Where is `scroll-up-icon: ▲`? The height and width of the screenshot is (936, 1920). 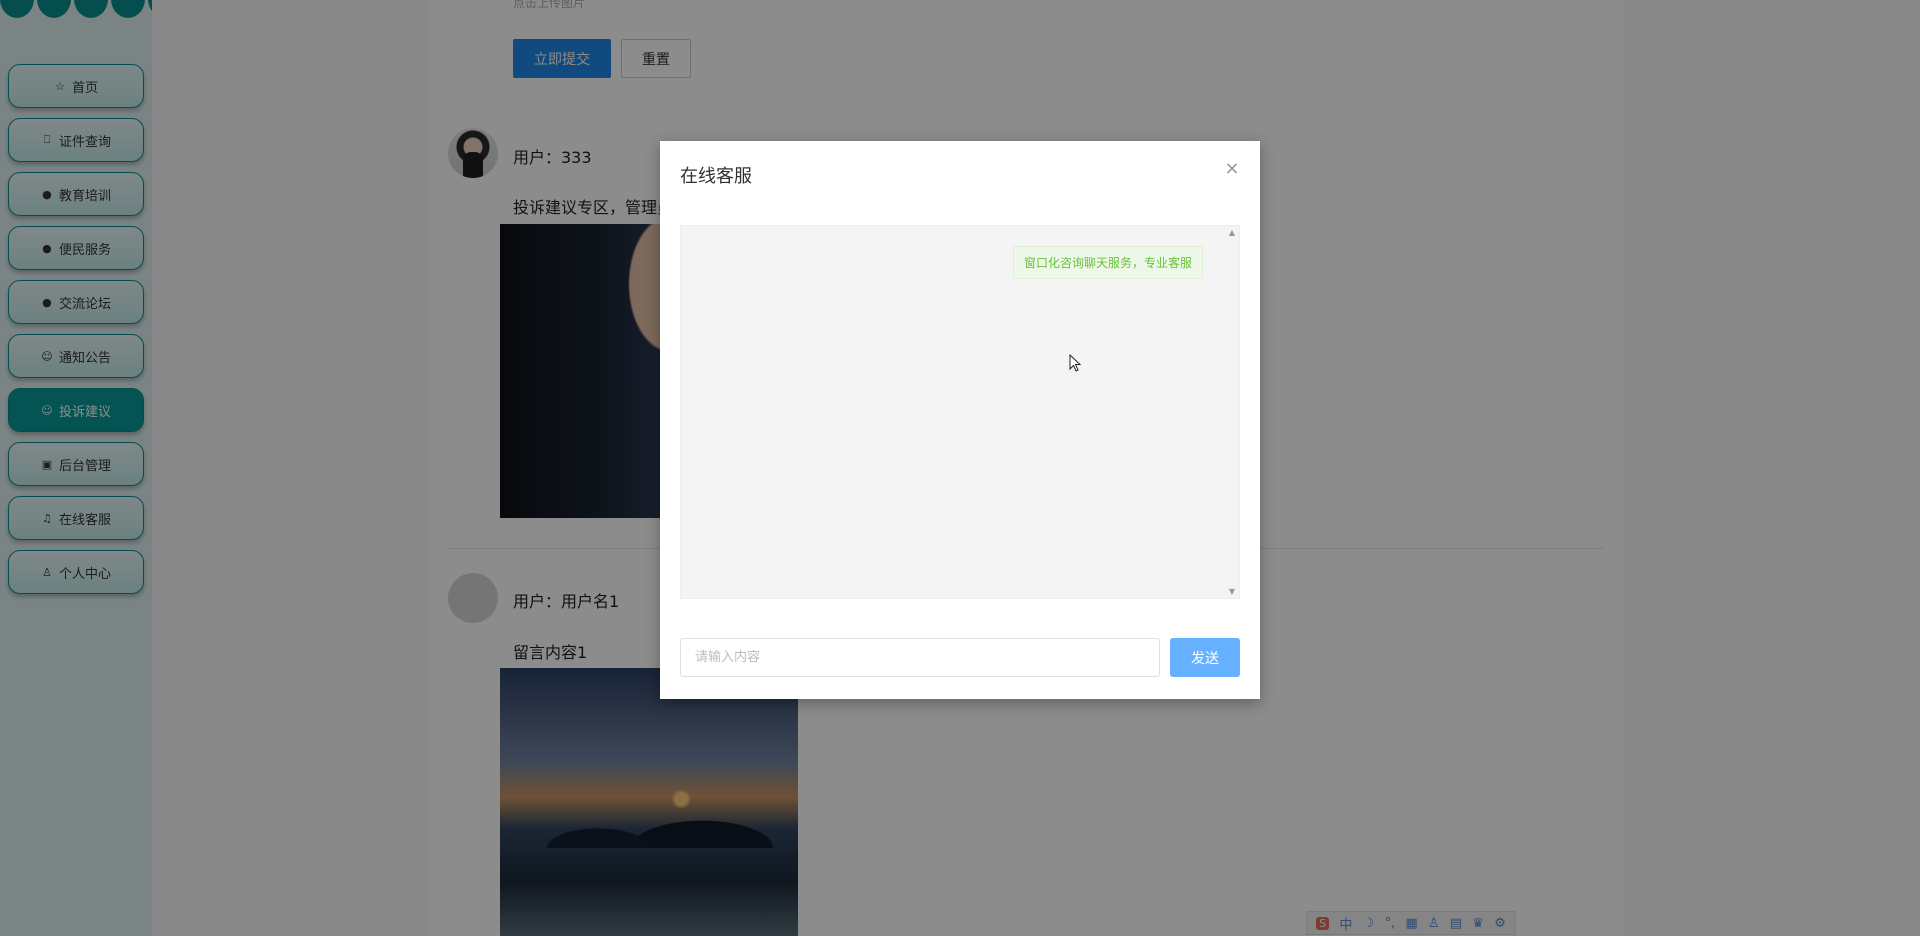
scroll-up-icon: ▲ is located at coordinates (1232, 232).